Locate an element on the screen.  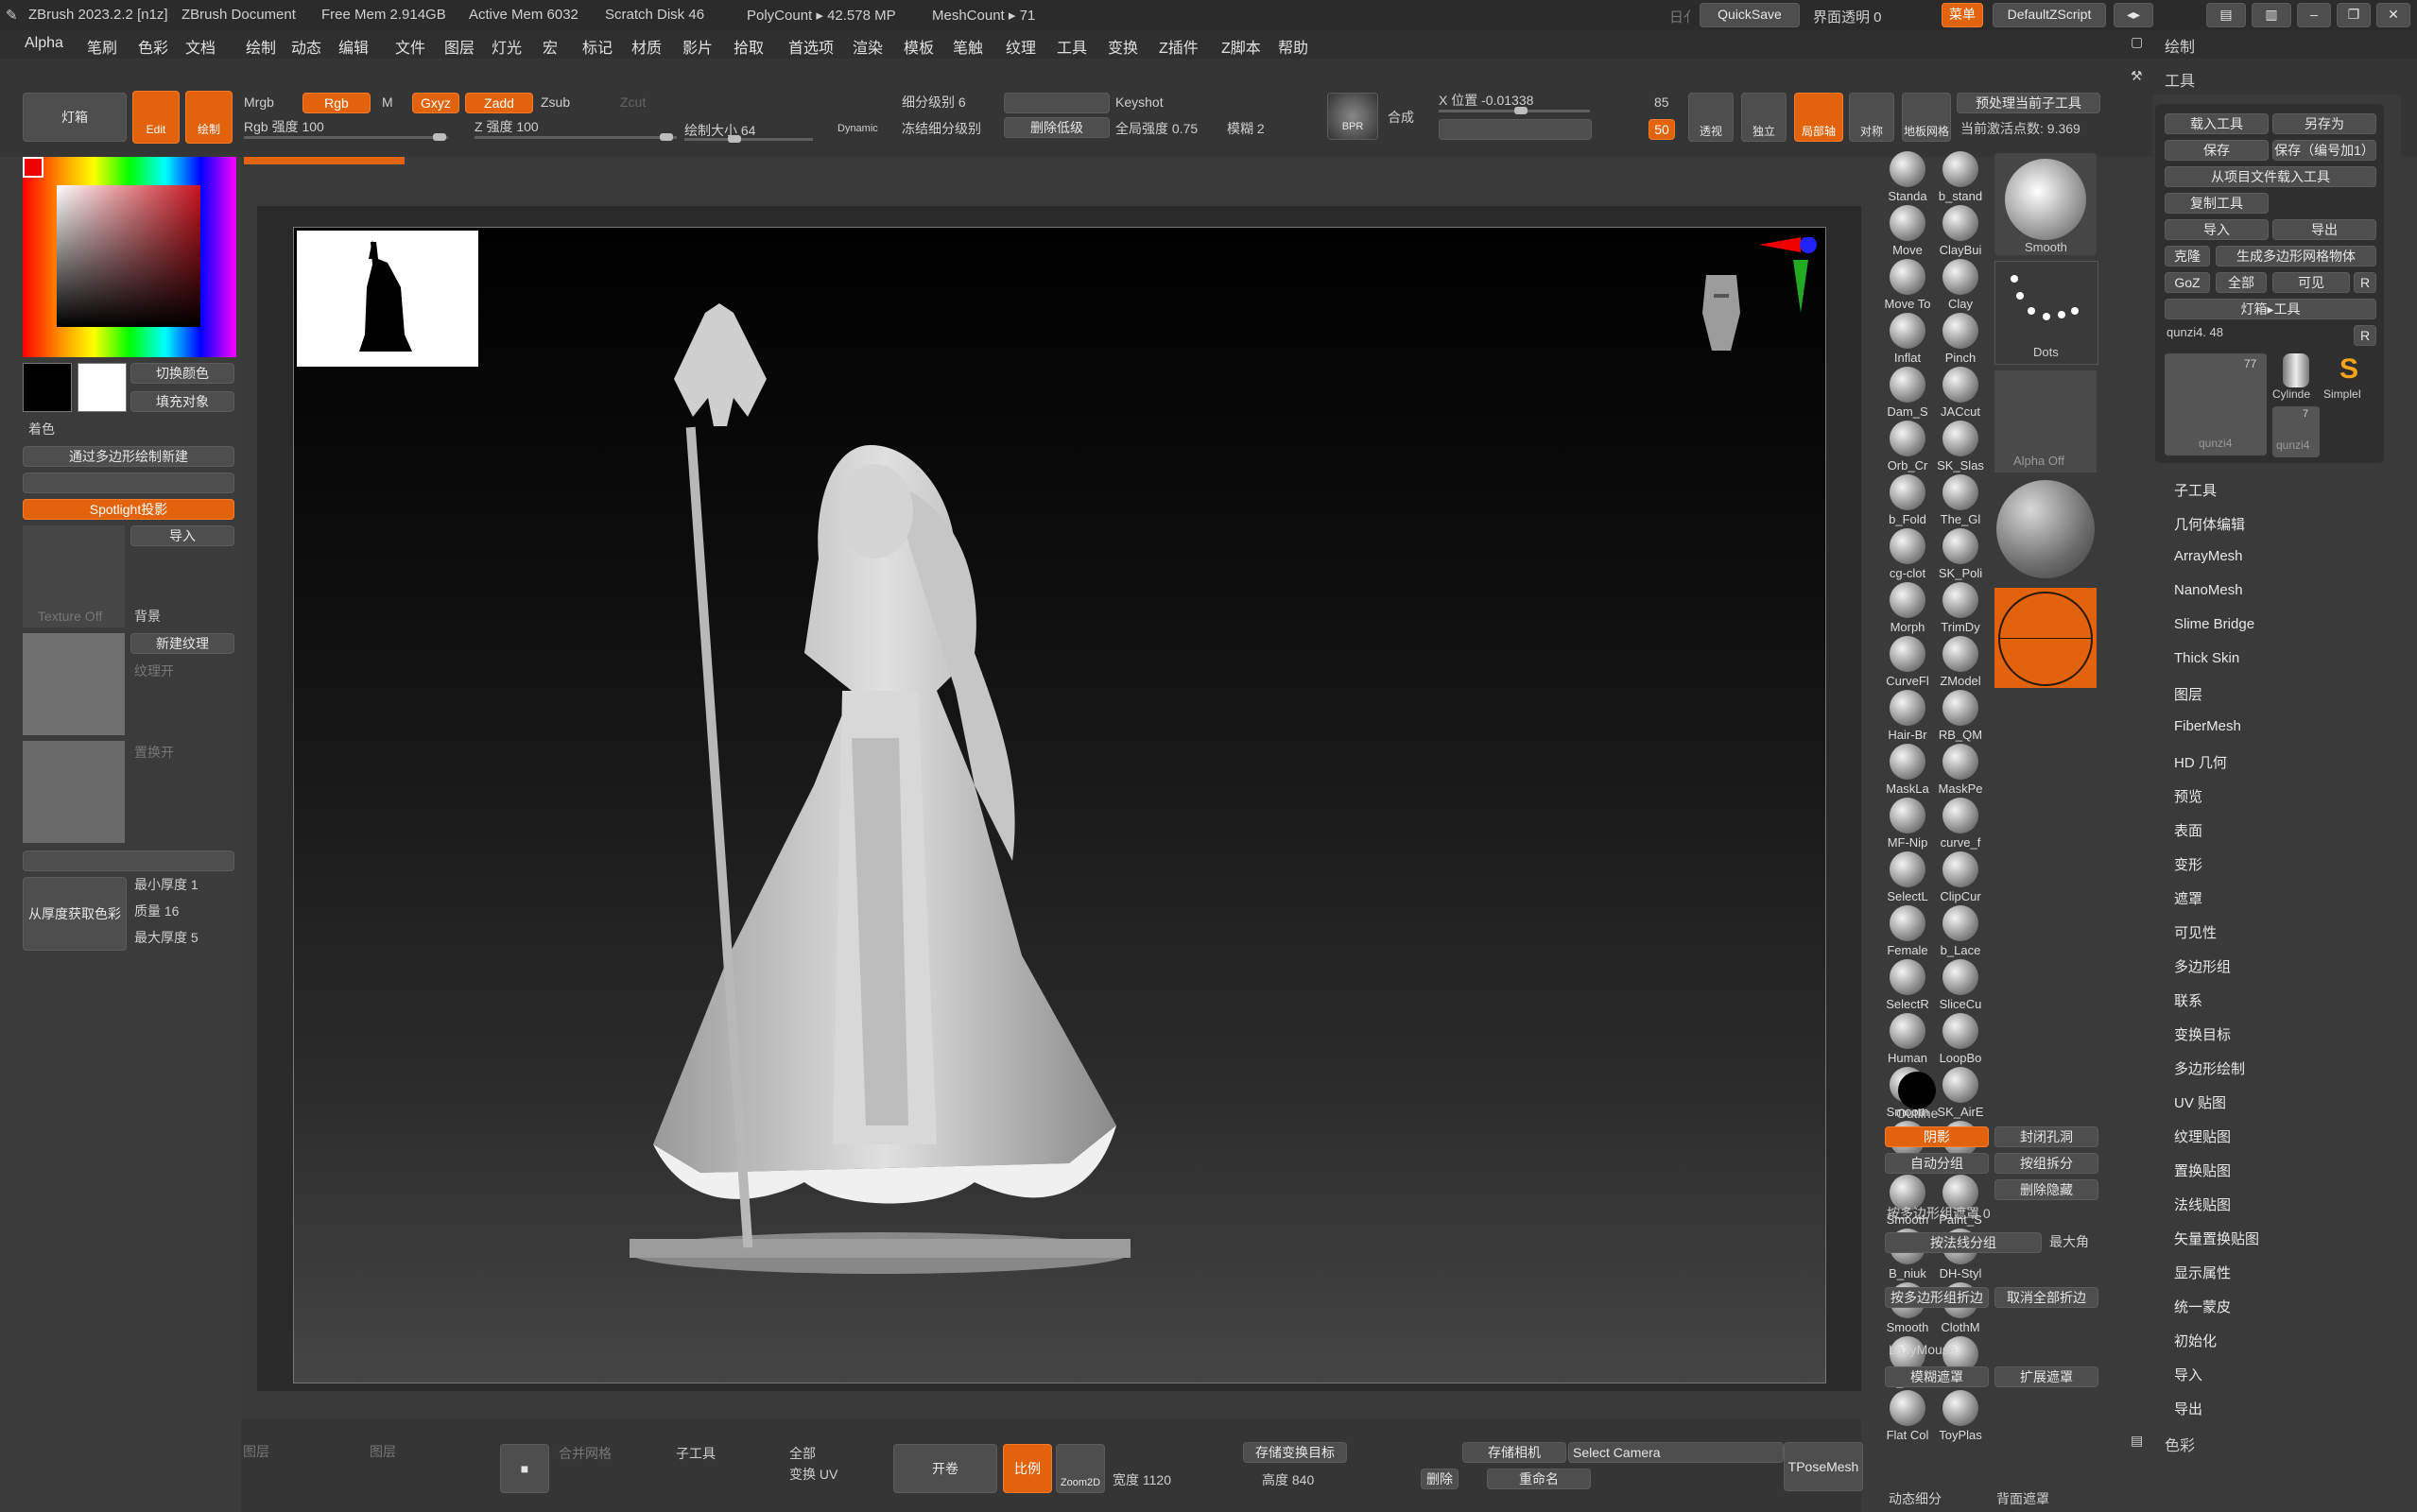
value-50: 50 is located at coordinates (1662, 129).